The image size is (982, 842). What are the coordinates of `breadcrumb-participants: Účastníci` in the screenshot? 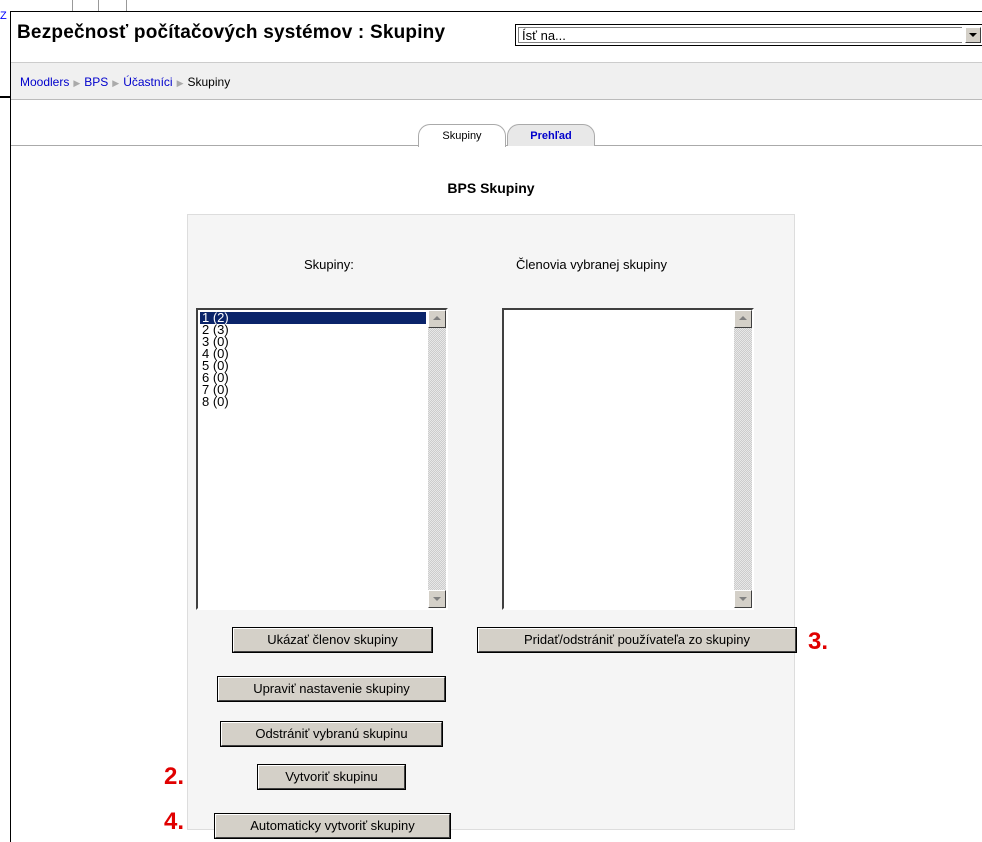 It's located at (147, 82).